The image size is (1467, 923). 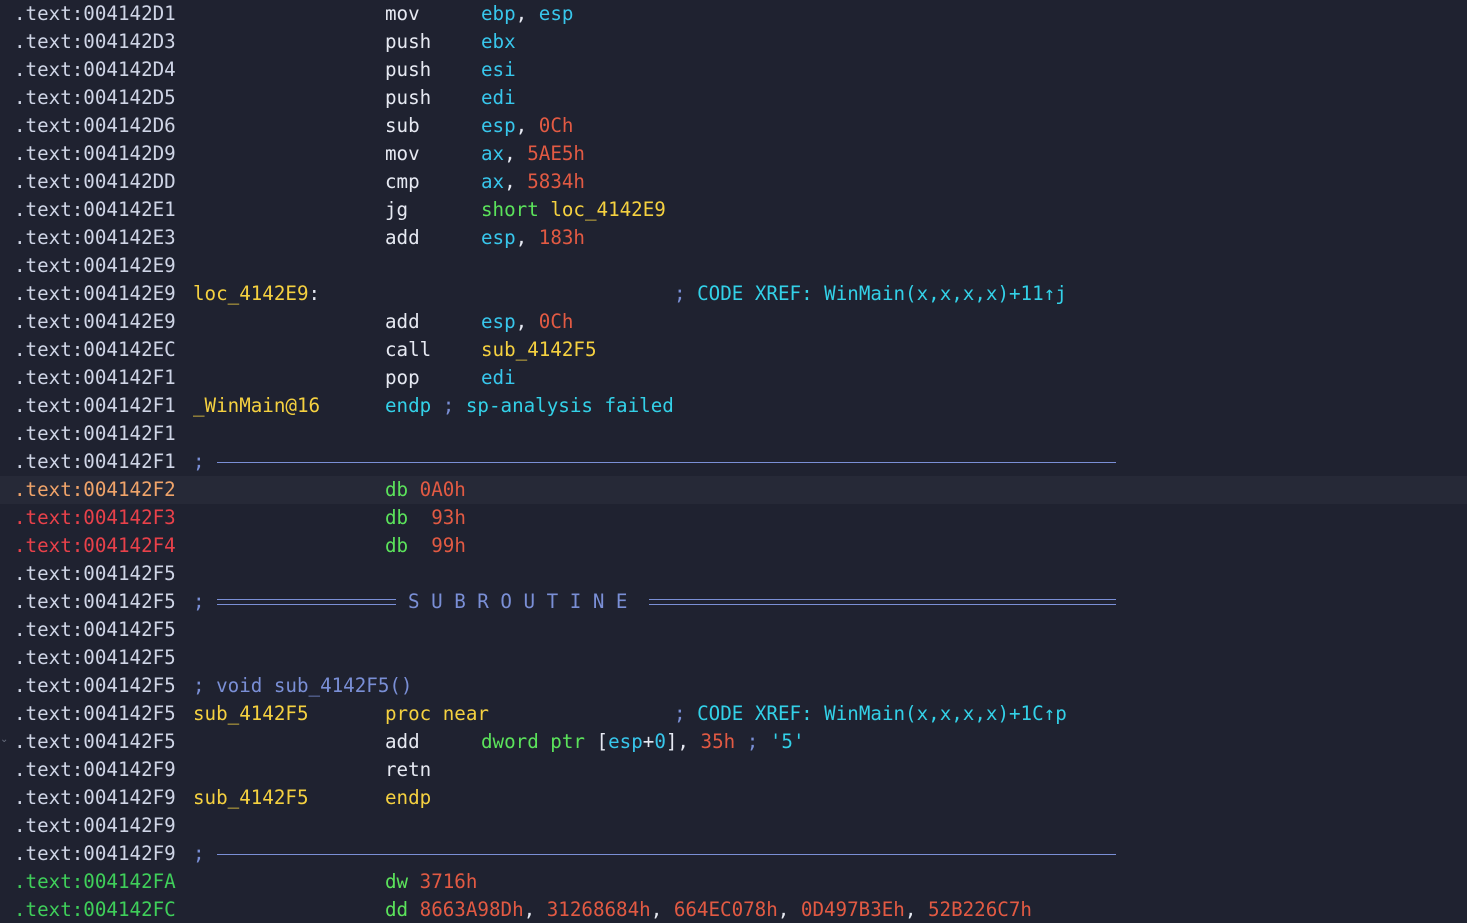 I want to click on token: 35h, so click(x=718, y=741).